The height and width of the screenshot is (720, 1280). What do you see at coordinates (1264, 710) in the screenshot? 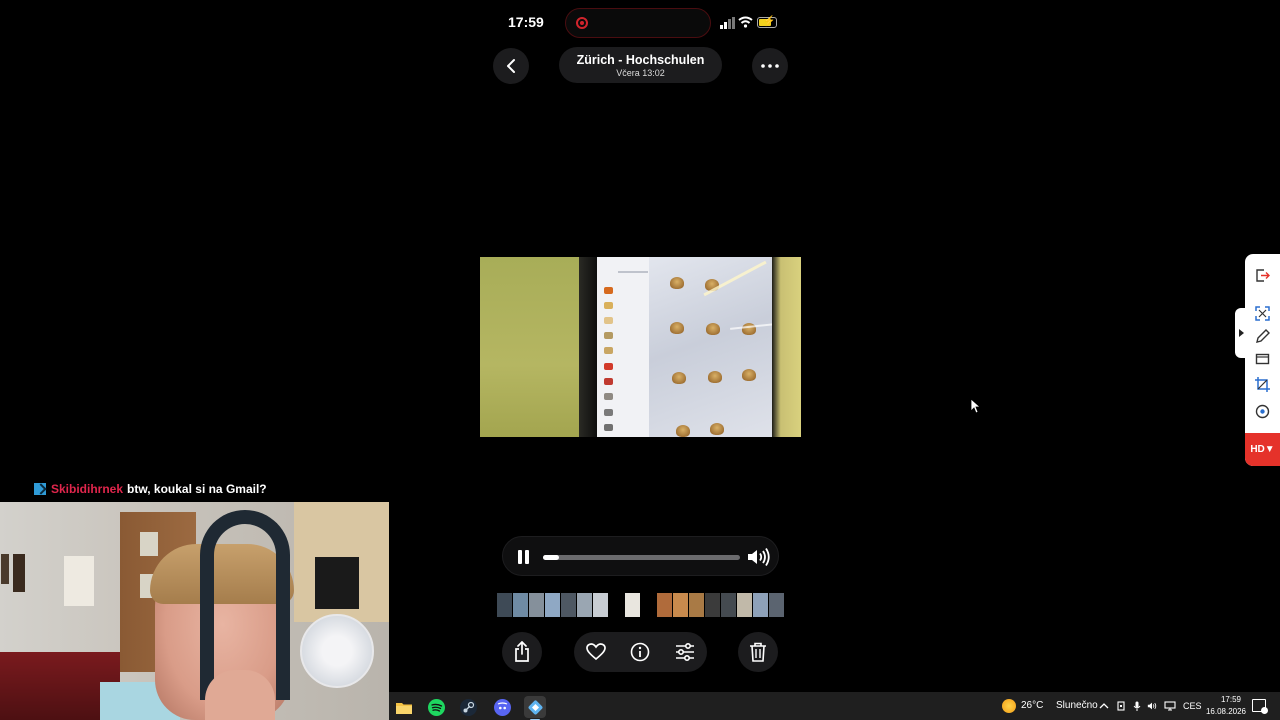
I see `notification-badge` at bounding box center [1264, 710].